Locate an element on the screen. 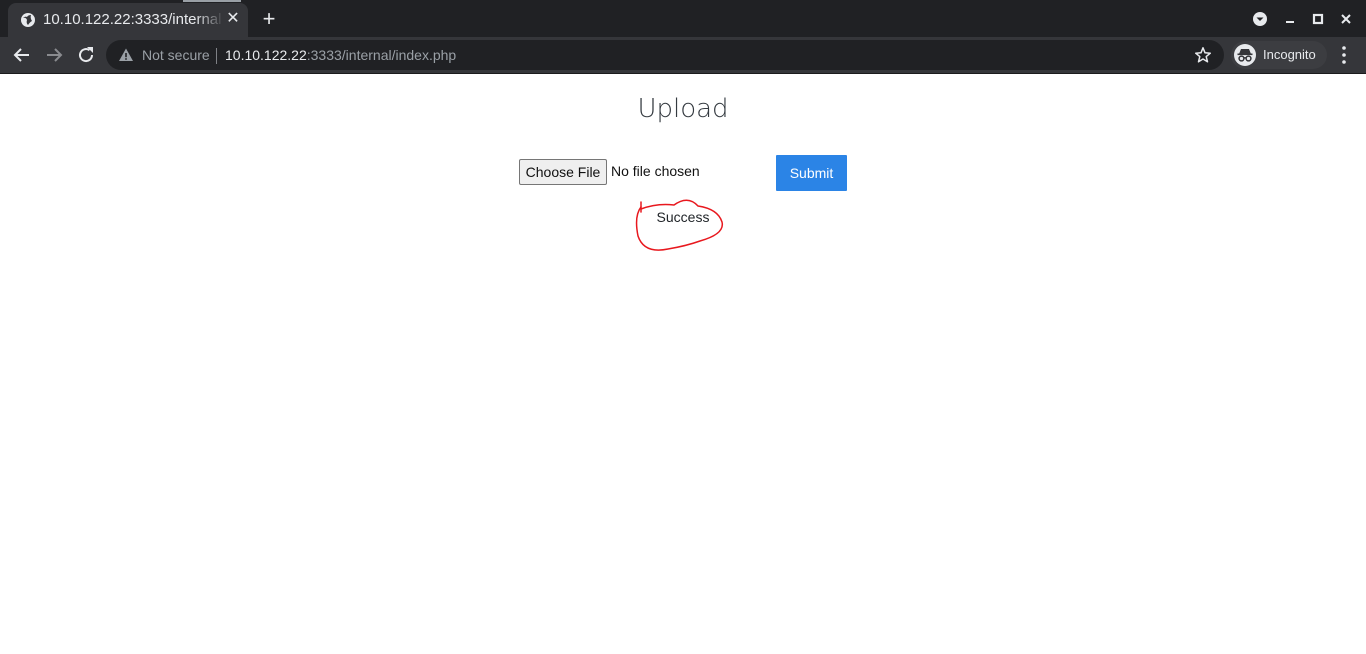 The image size is (1366, 654). tab-strip: 10.10.122.22:3333/internal/index.php ✕ + is located at coordinates (683, 18).